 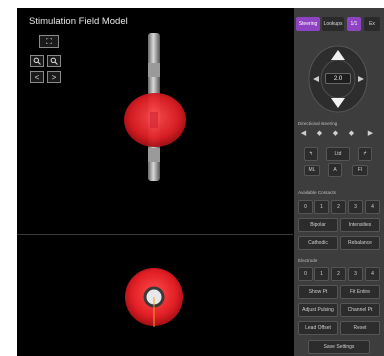 What do you see at coordinates (338, 103) in the screenshot?
I see `amplitude-down-icon` at bounding box center [338, 103].